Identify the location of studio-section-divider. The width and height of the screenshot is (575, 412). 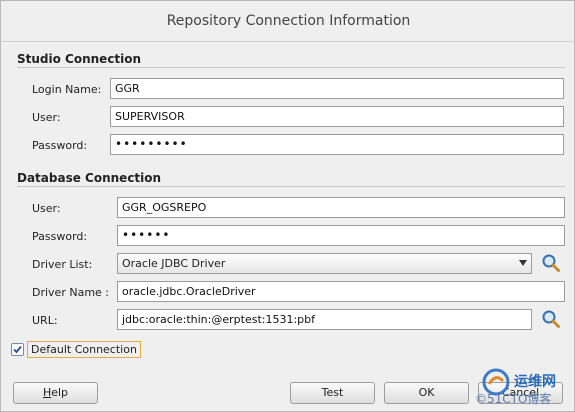
(291, 67).